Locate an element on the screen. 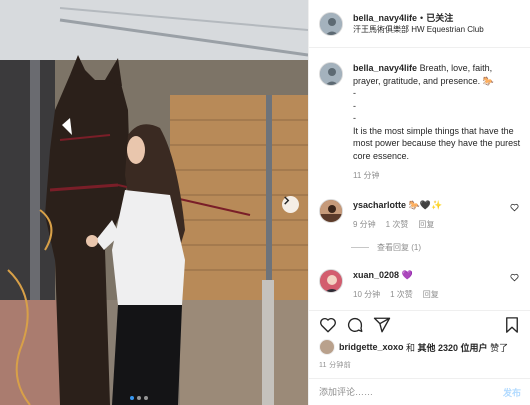  post-comment-button: 发布 is located at coordinates (512, 392).